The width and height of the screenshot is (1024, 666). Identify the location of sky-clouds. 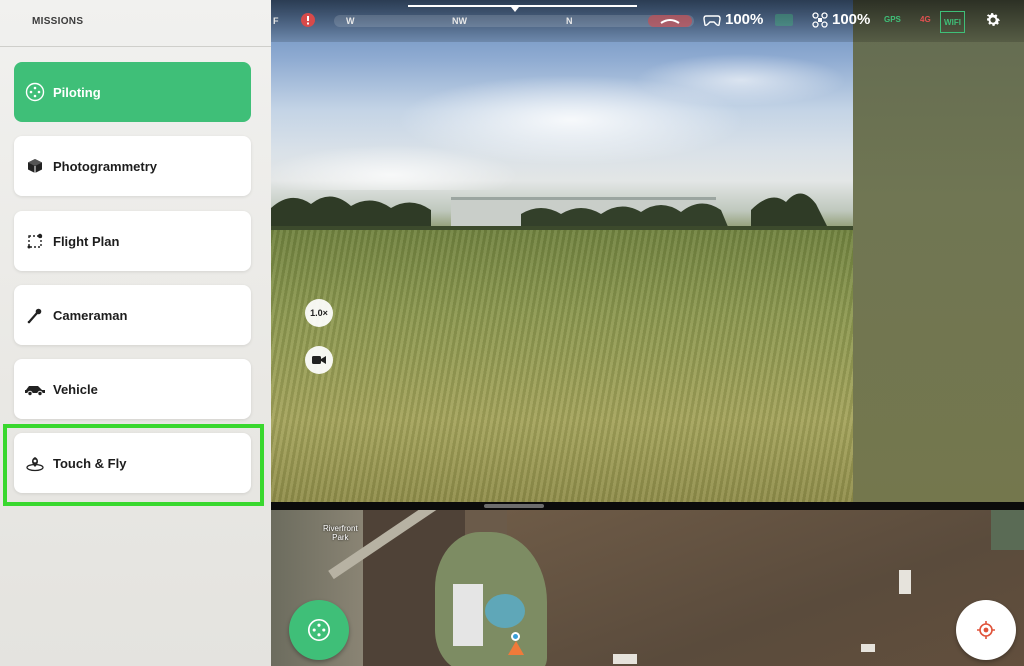
(562, 115).